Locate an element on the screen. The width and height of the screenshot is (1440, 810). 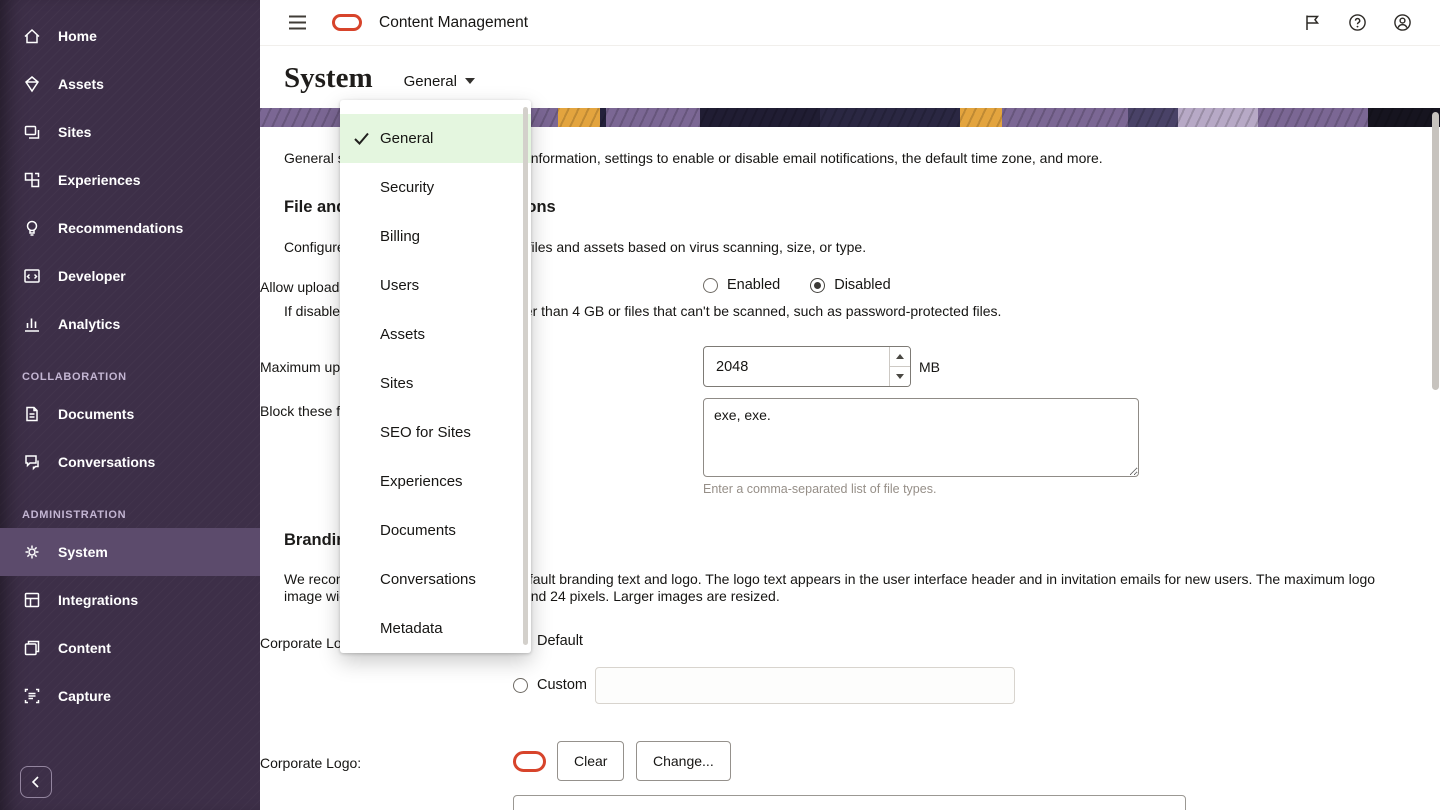
menu-item-label: Security is located at coordinates (407, 187).